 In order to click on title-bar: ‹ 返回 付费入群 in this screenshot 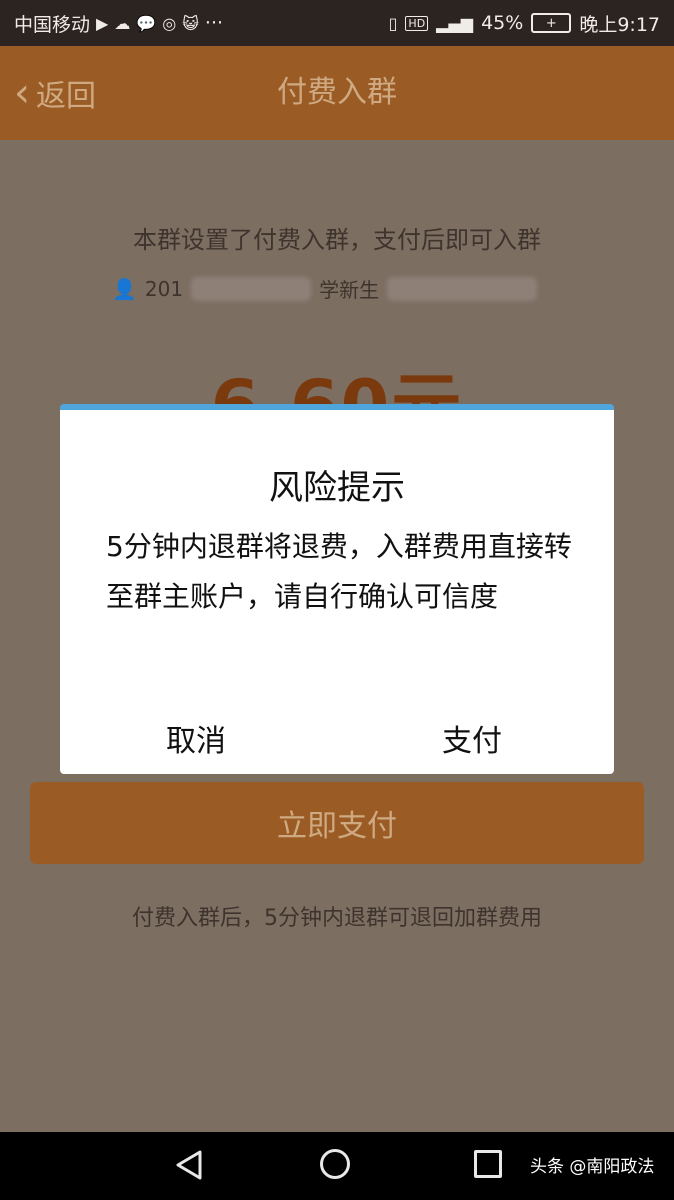, I will do `click(337, 93)`.